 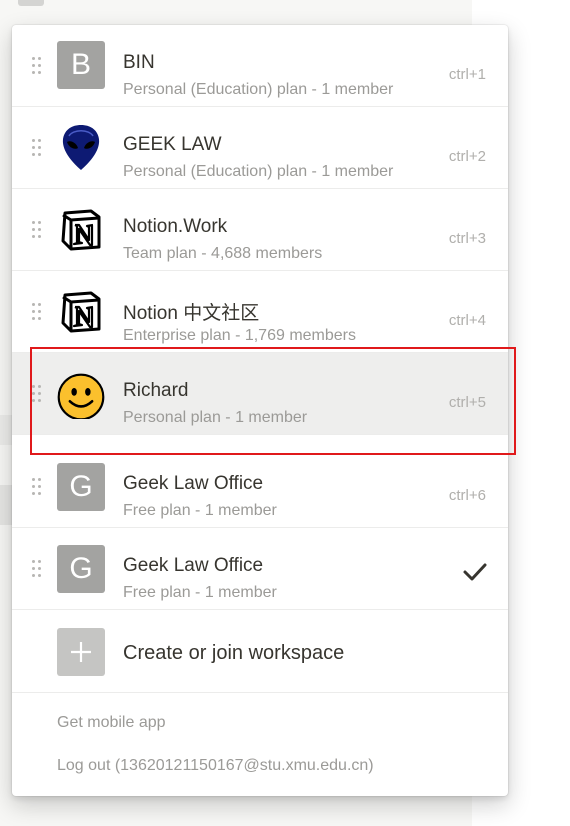 I want to click on background-chip, so click(x=31, y=3).